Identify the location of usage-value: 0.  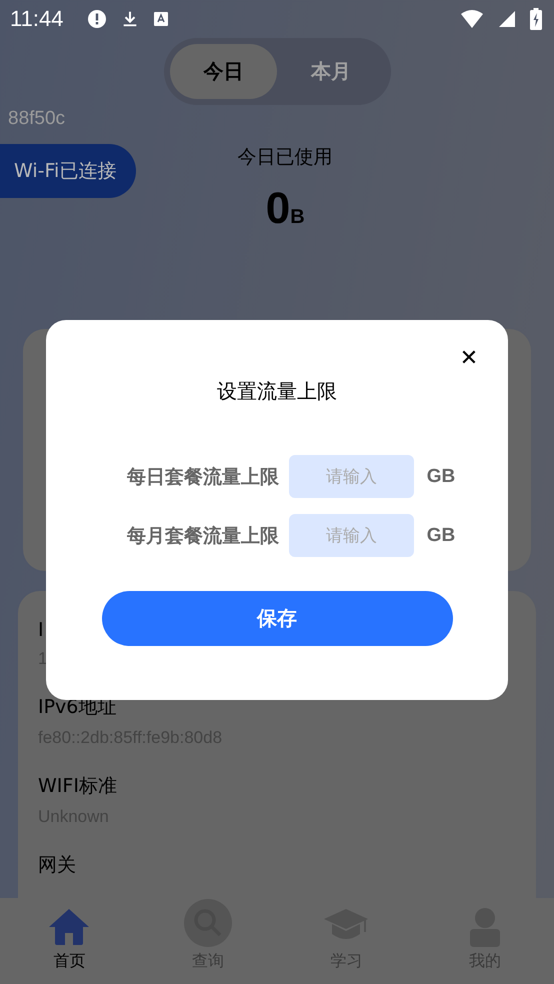
(278, 209).